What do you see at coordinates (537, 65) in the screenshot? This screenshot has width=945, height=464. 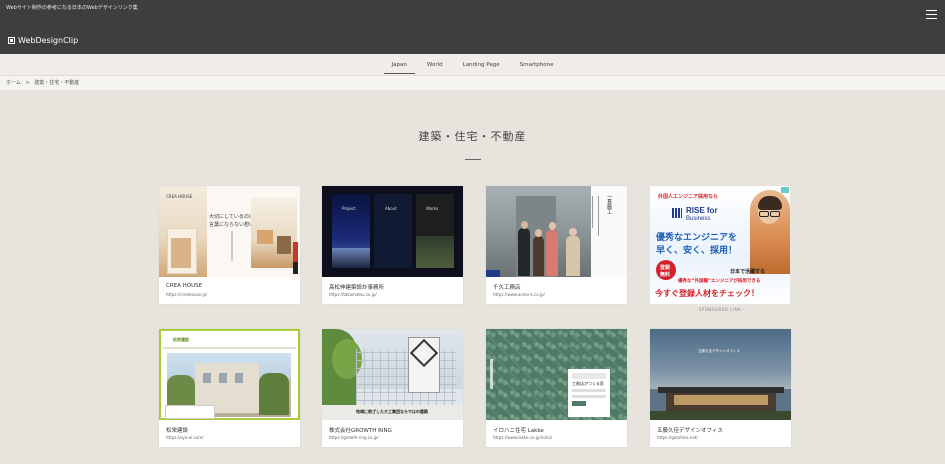 I see `tab-smartphone: Smartphone` at bounding box center [537, 65].